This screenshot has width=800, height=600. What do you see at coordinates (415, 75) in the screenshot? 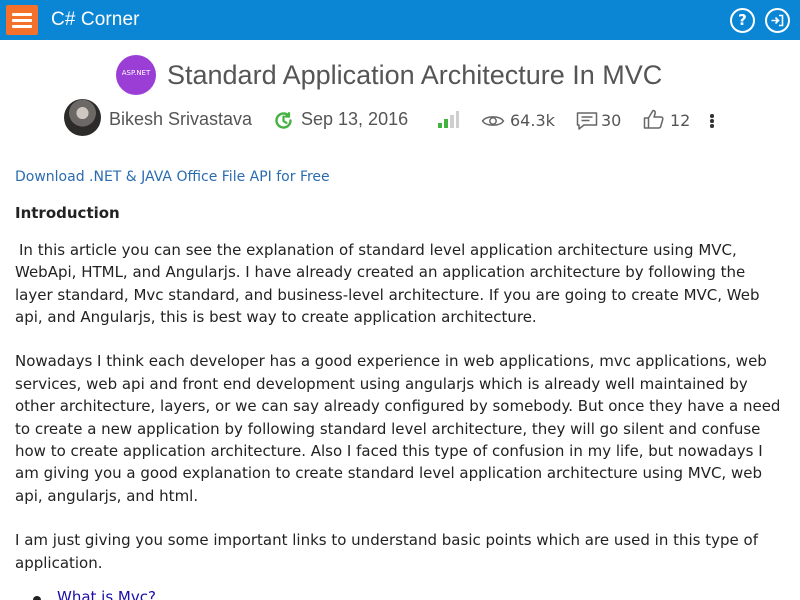
I see `article-title: Standard Application Architecture In MVC` at bounding box center [415, 75].